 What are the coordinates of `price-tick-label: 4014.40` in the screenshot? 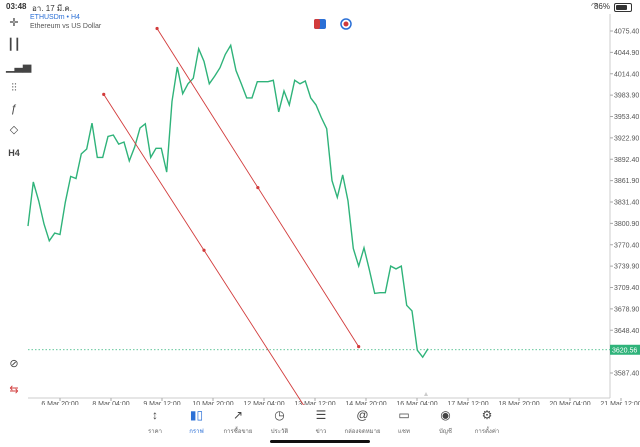 It's located at (626, 74).